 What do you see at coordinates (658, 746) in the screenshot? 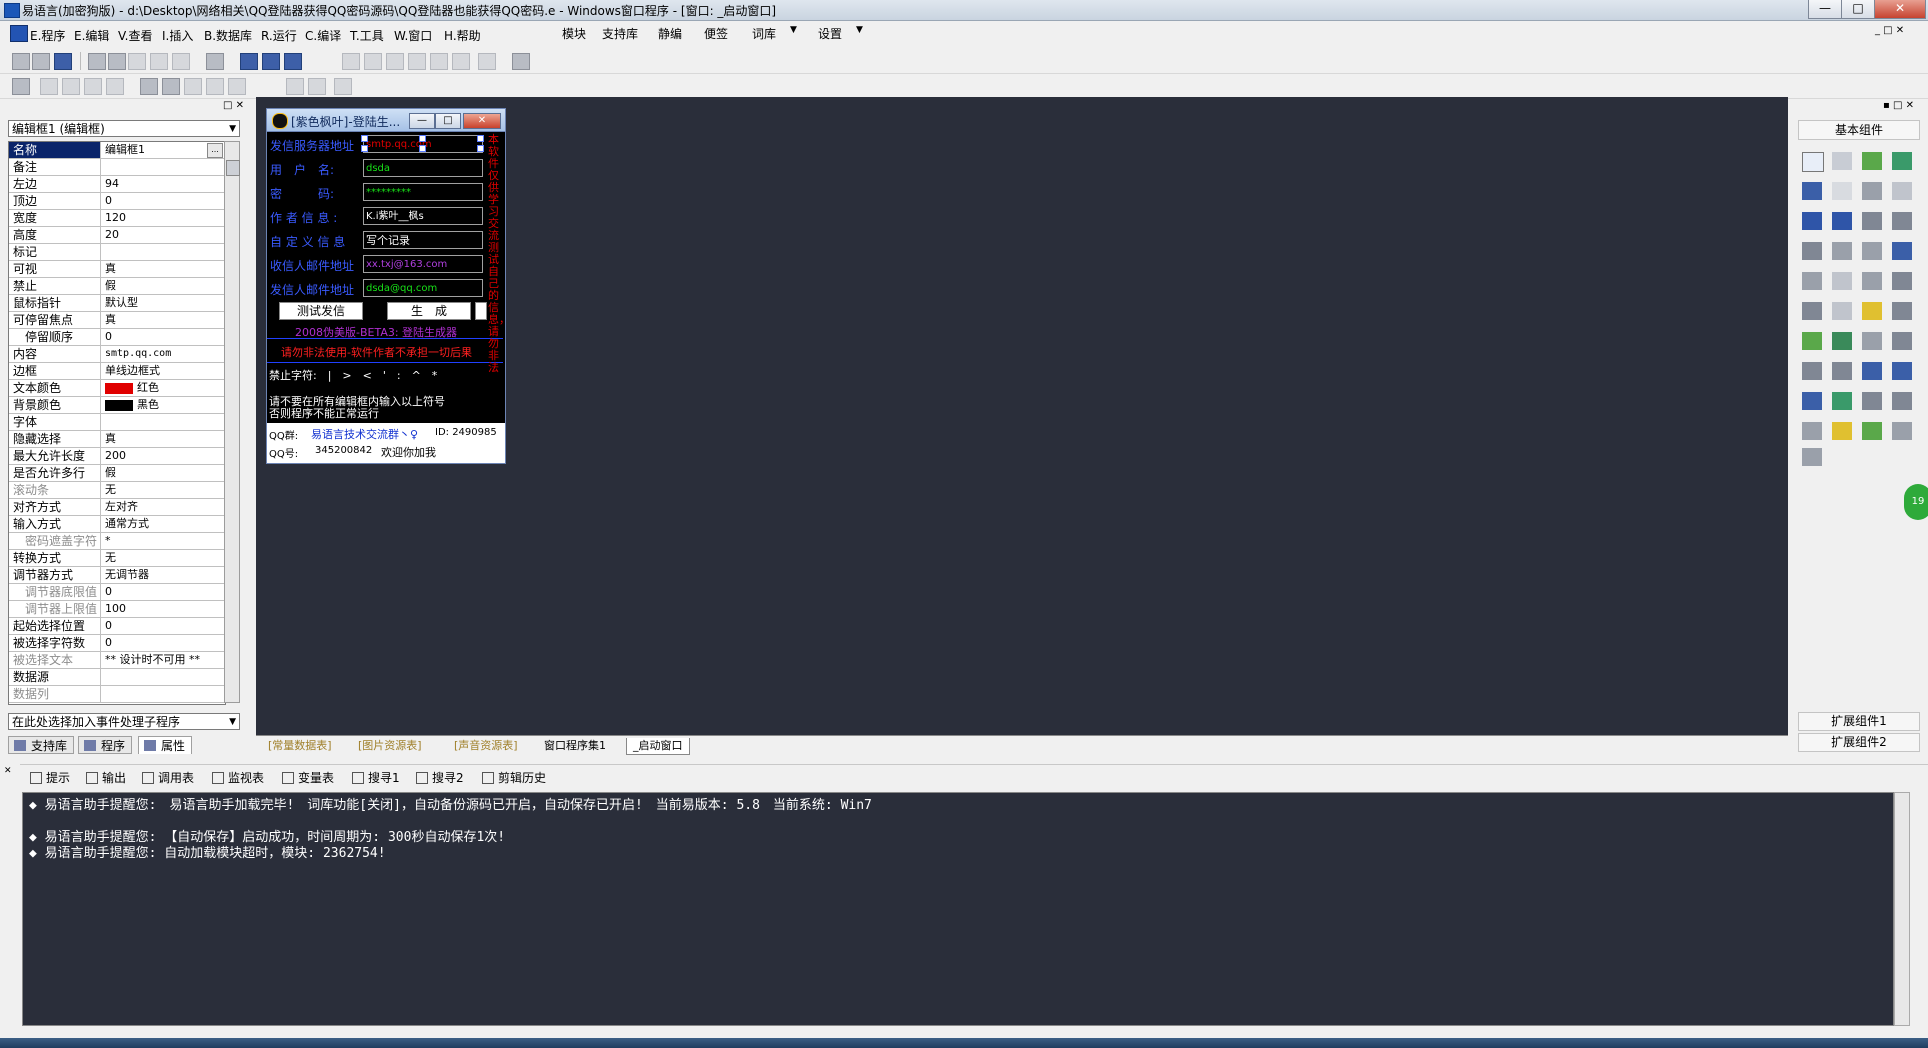
I see `tab-startup-window: _启动窗口` at bounding box center [658, 746].